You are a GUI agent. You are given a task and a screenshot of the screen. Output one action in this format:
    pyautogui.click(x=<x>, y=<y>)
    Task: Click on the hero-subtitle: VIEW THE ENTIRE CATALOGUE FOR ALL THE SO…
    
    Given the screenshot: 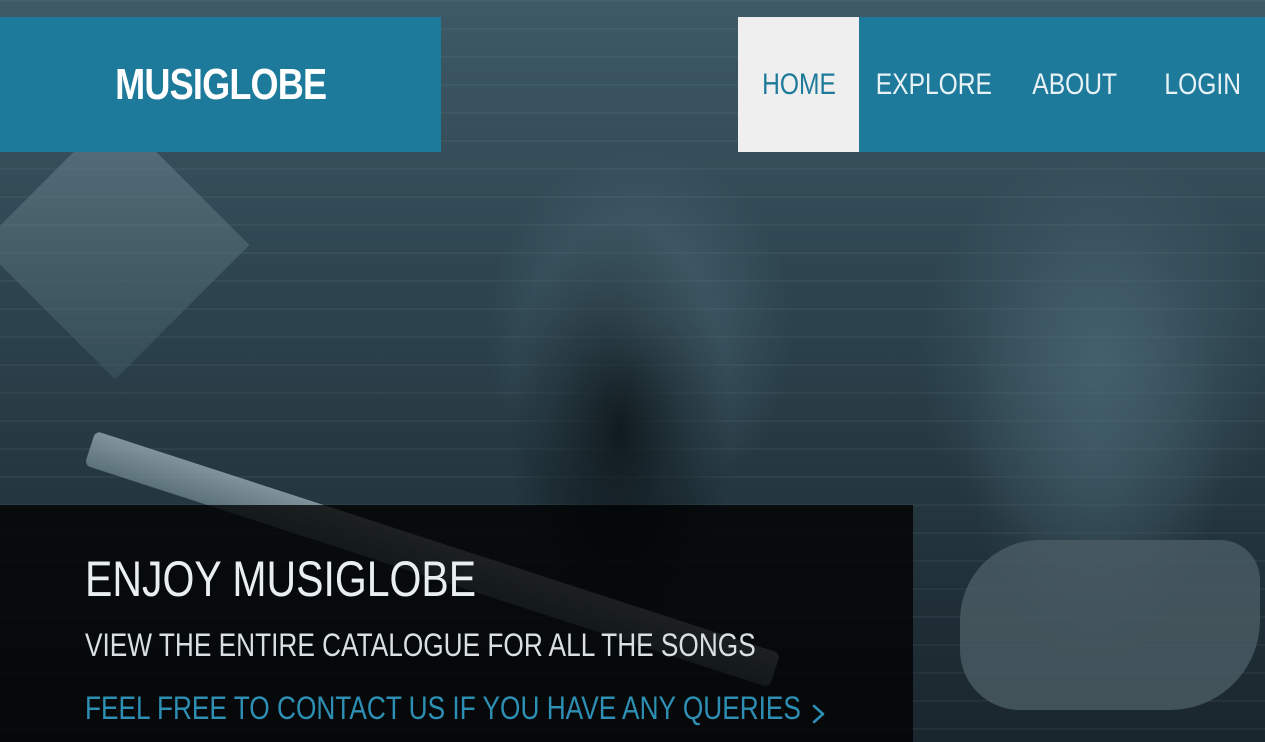 What is the action you would take?
    pyautogui.click(x=420, y=645)
    